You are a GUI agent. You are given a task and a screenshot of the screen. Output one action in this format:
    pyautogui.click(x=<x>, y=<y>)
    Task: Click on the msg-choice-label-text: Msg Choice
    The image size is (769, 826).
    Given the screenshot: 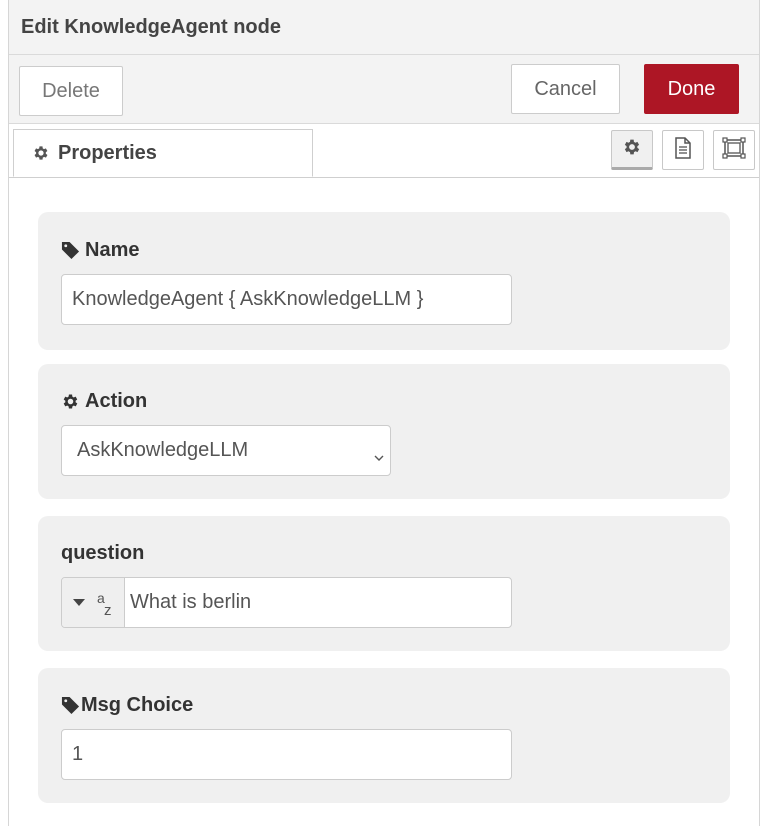 What is the action you would take?
    pyautogui.click(x=137, y=705)
    